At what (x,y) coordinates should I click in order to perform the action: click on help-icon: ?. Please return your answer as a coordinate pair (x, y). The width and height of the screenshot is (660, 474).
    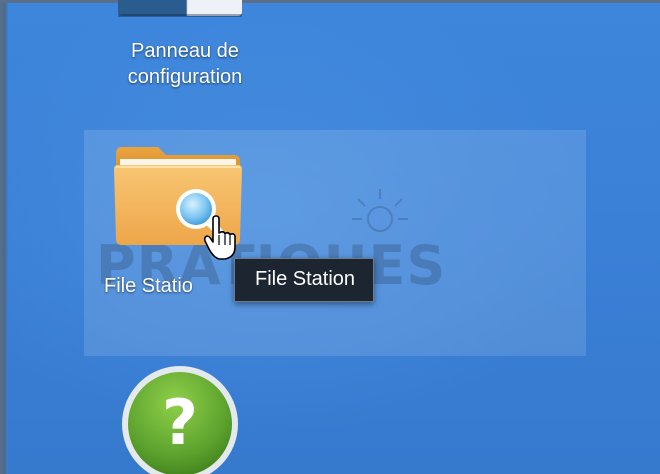
    Looking at the image, I should click on (180, 419).